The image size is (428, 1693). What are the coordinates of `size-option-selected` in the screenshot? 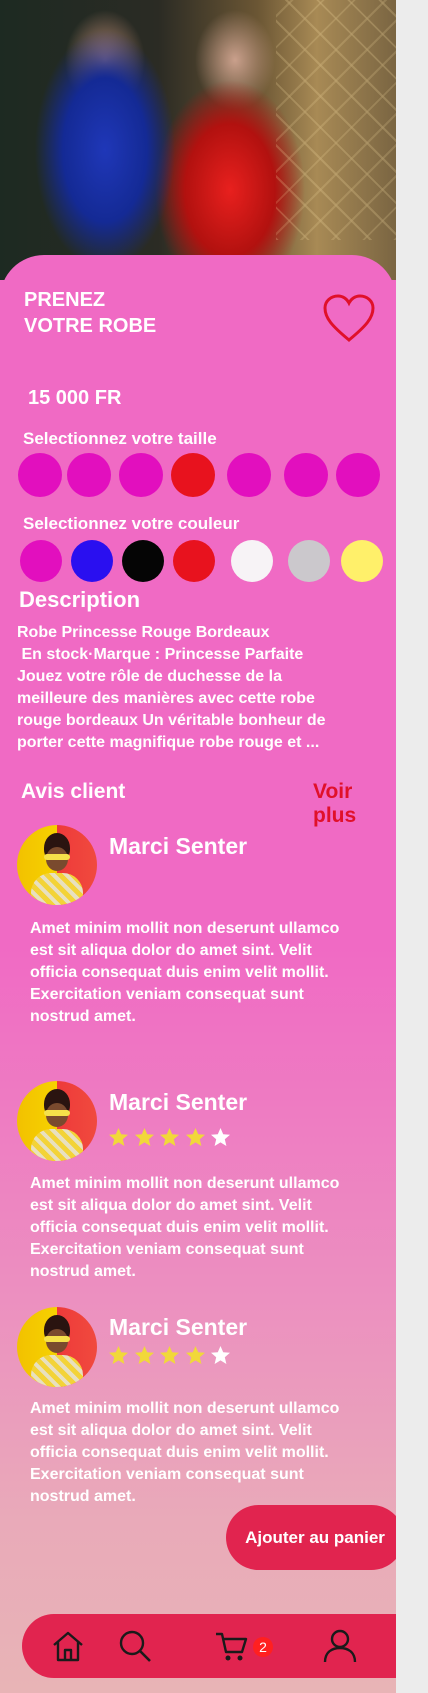 It's located at (193, 475).